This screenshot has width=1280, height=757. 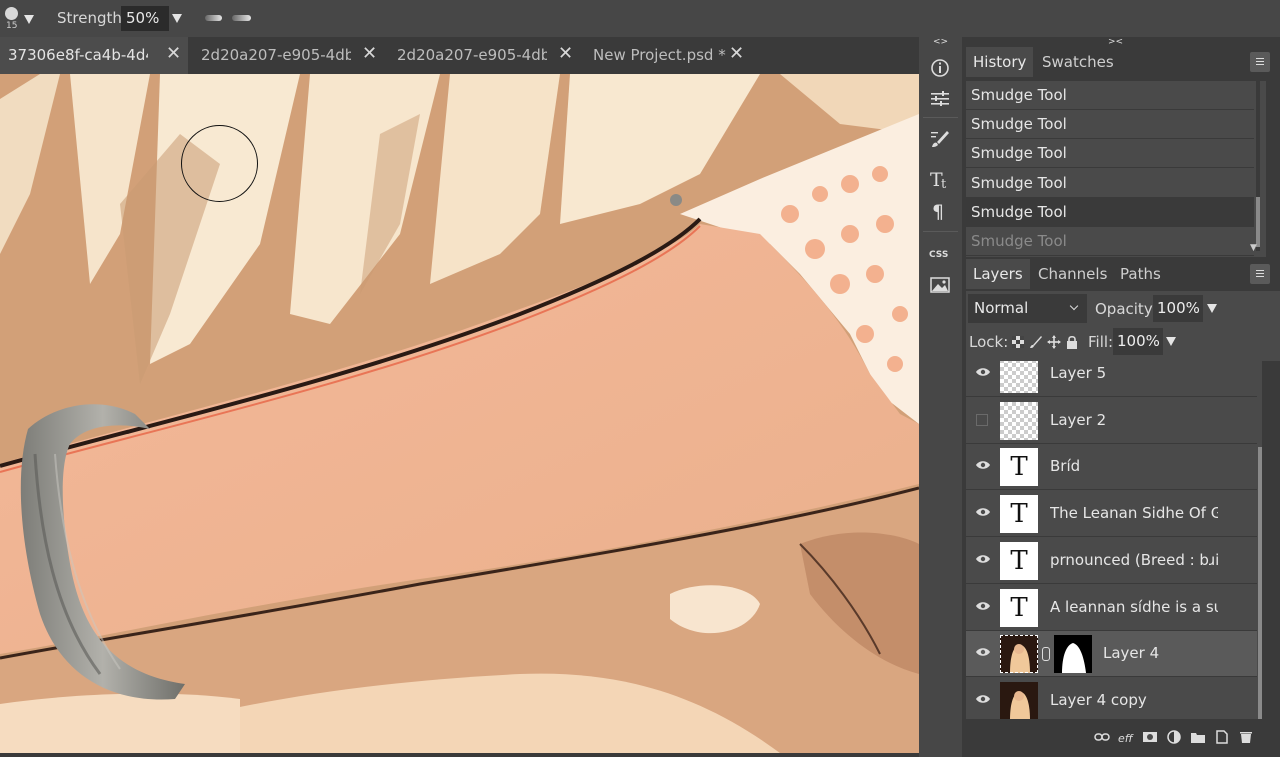 I want to click on opacity-dropdown-icon, so click(x=1212, y=308).